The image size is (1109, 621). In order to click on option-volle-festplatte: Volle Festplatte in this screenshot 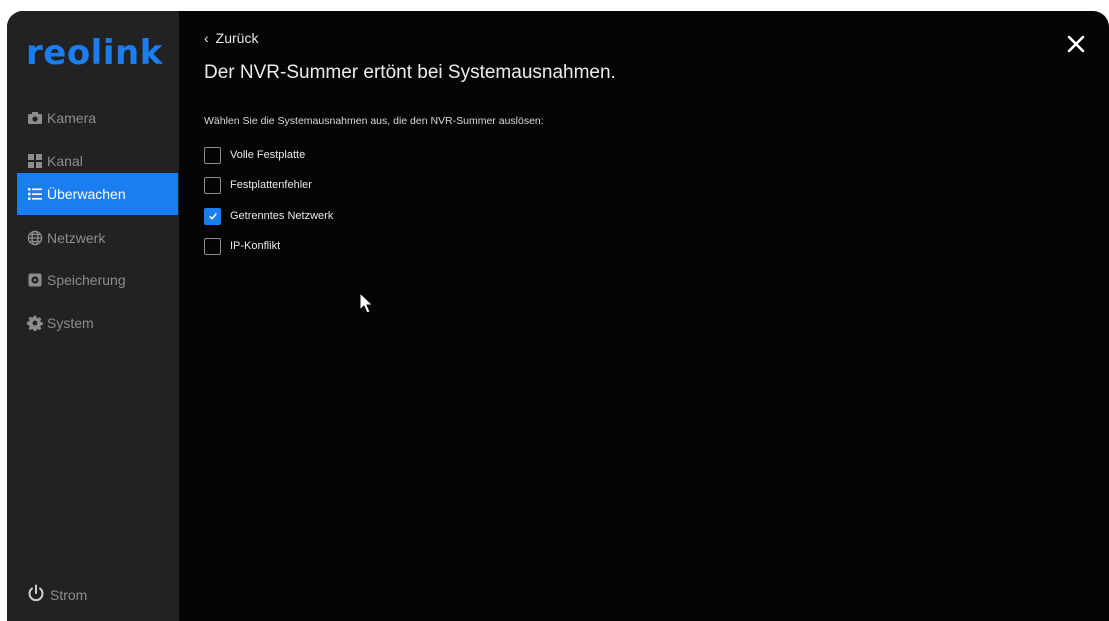, I will do `click(254, 155)`.